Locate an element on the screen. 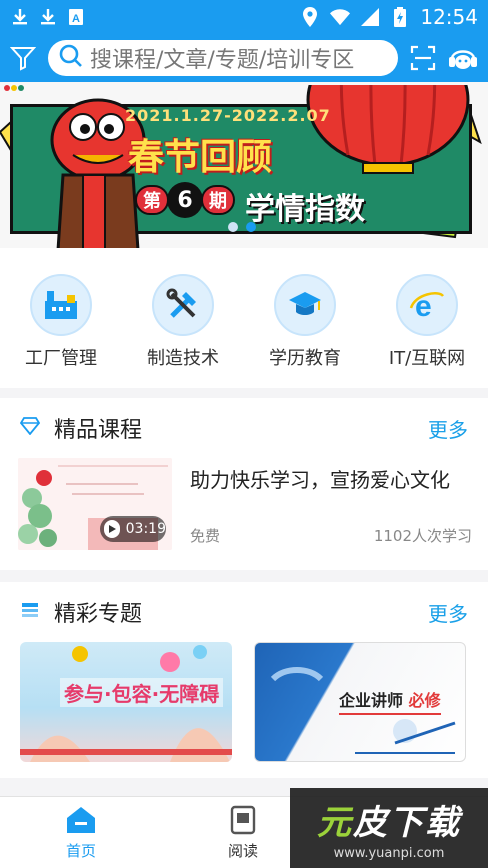 Image resolution: width=488 pixels, height=868 pixels. course-item: 03:19 助力快乐学习，宣扬爱心文化 免费 1102人次学习 is located at coordinates (244, 504).